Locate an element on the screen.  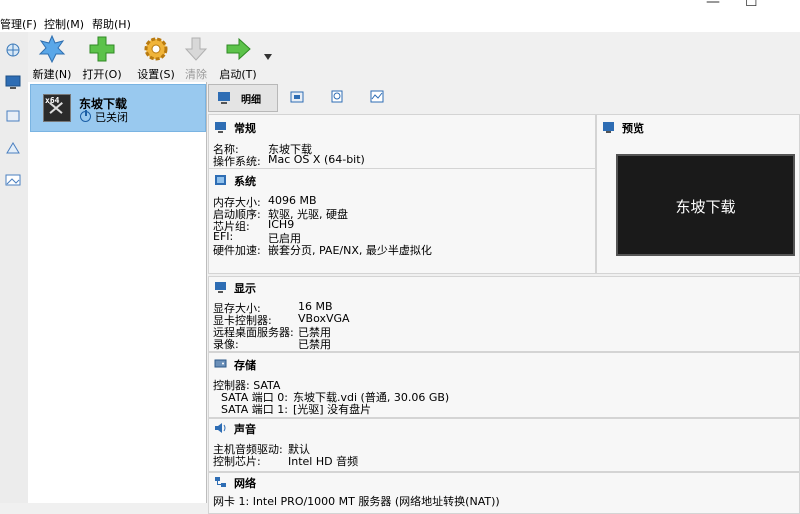
minimize-button: — is located at coordinates (713, 5).